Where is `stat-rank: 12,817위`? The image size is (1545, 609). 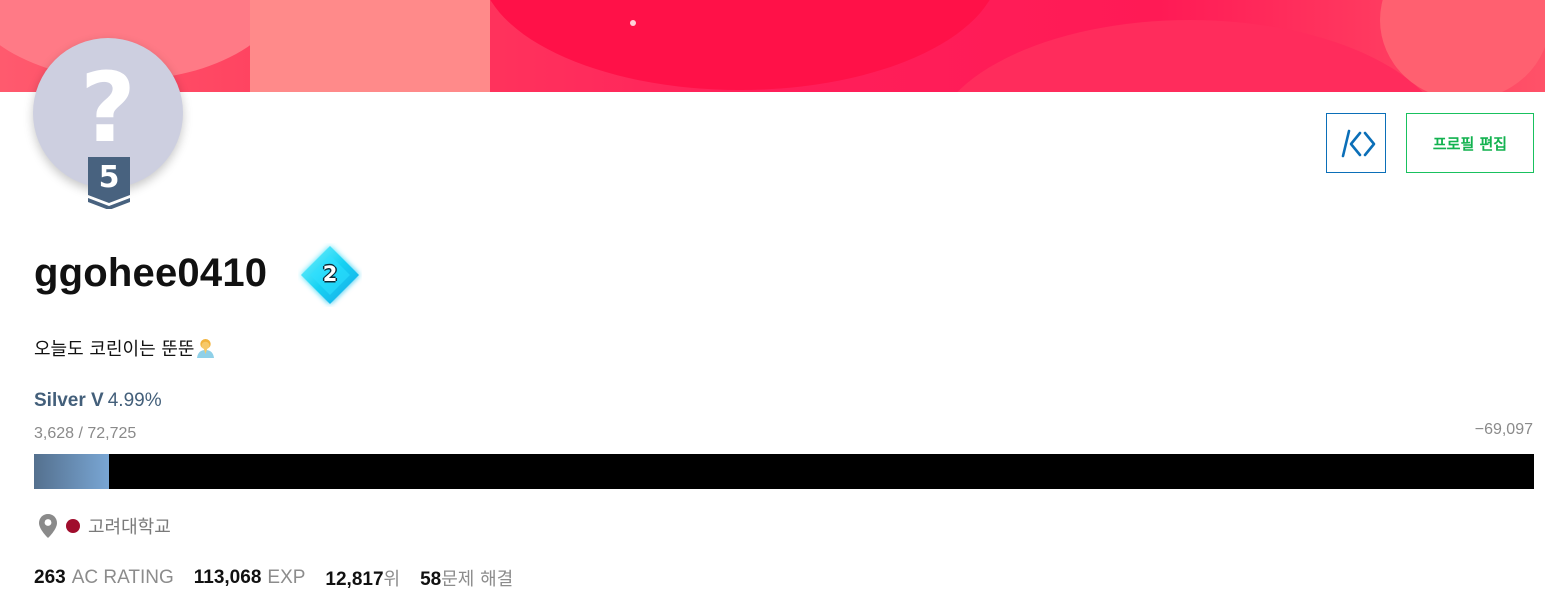
stat-rank: 12,817위 is located at coordinates (362, 578).